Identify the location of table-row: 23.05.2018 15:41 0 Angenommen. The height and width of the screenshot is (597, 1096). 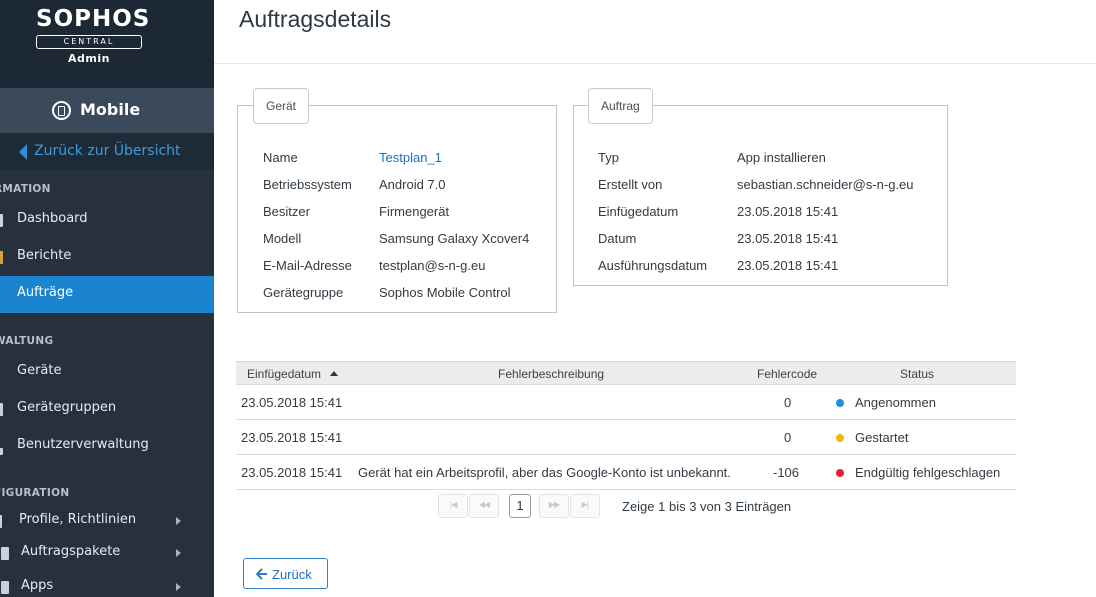
(626, 402).